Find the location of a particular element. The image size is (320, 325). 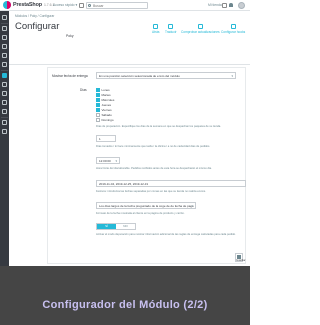

day-option: Lunes is located at coordinates (103, 90).